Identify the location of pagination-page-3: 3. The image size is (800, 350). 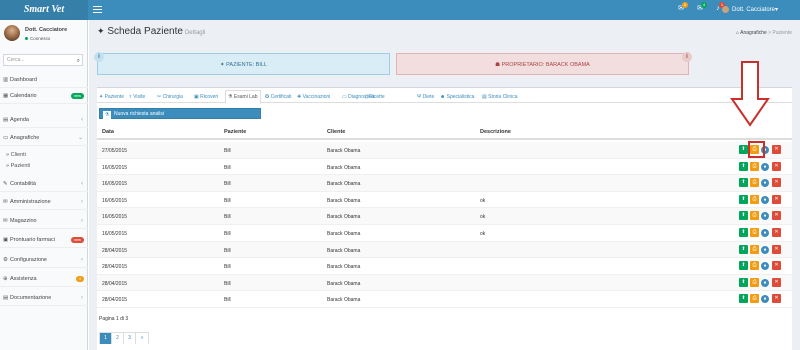
(130, 338).